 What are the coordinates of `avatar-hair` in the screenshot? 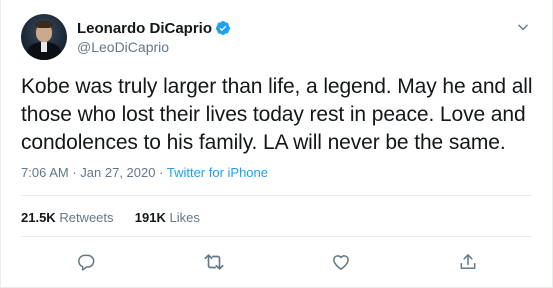 It's located at (44, 24).